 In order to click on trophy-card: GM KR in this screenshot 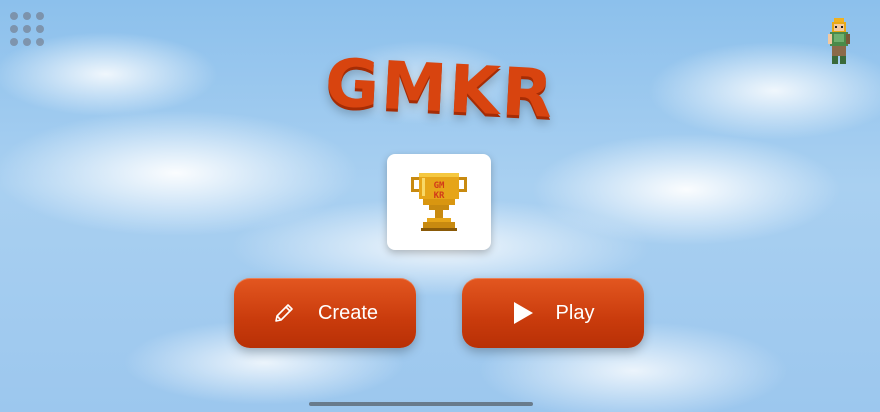, I will do `click(439, 202)`.